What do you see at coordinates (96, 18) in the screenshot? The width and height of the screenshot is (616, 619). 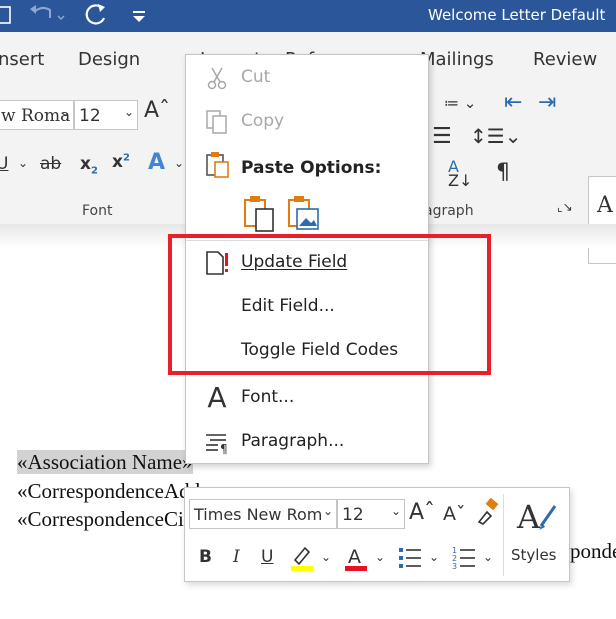 I see `redo-icon` at bounding box center [96, 18].